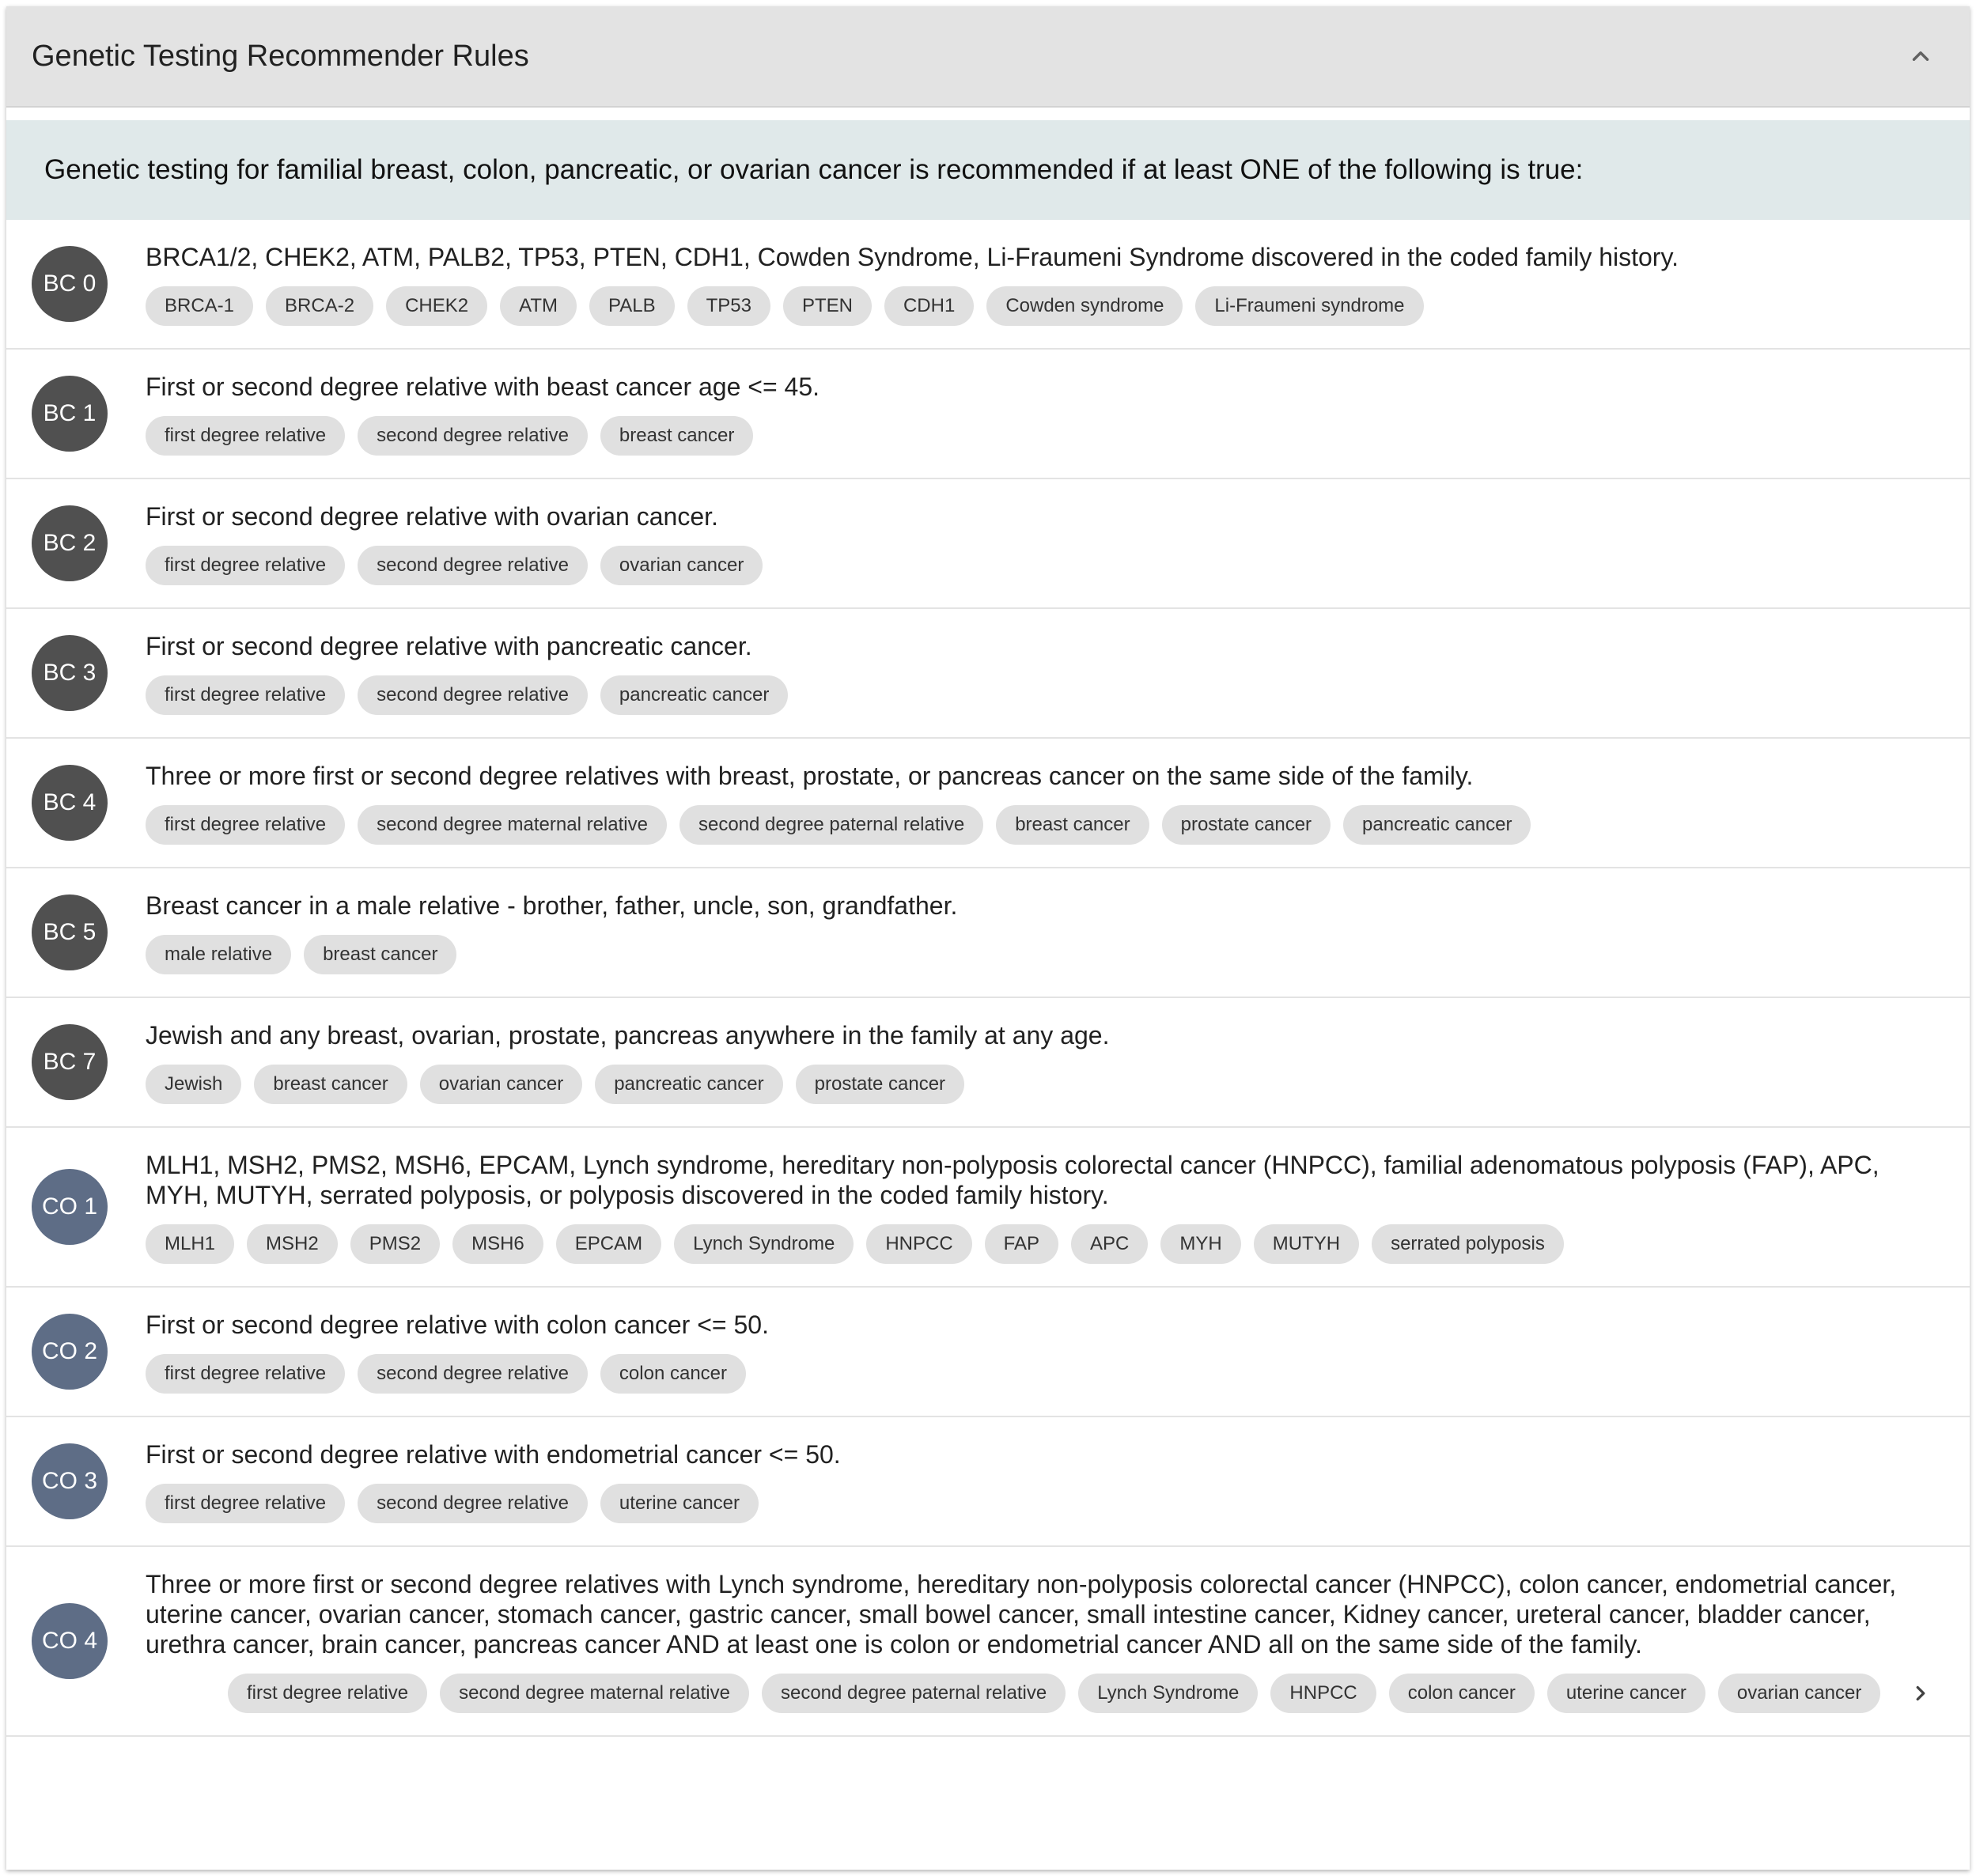  Describe the element at coordinates (191, 1244) in the screenshot. I see `tag-chip: MLH1` at that location.